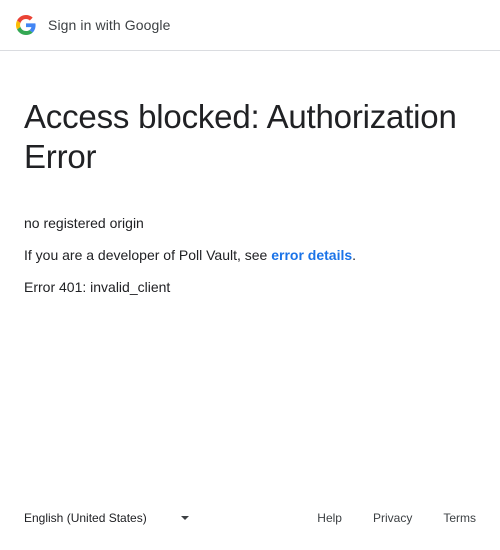 This screenshot has height=550, width=500. I want to click on privacy-link: Privacy, so click(392, 518).